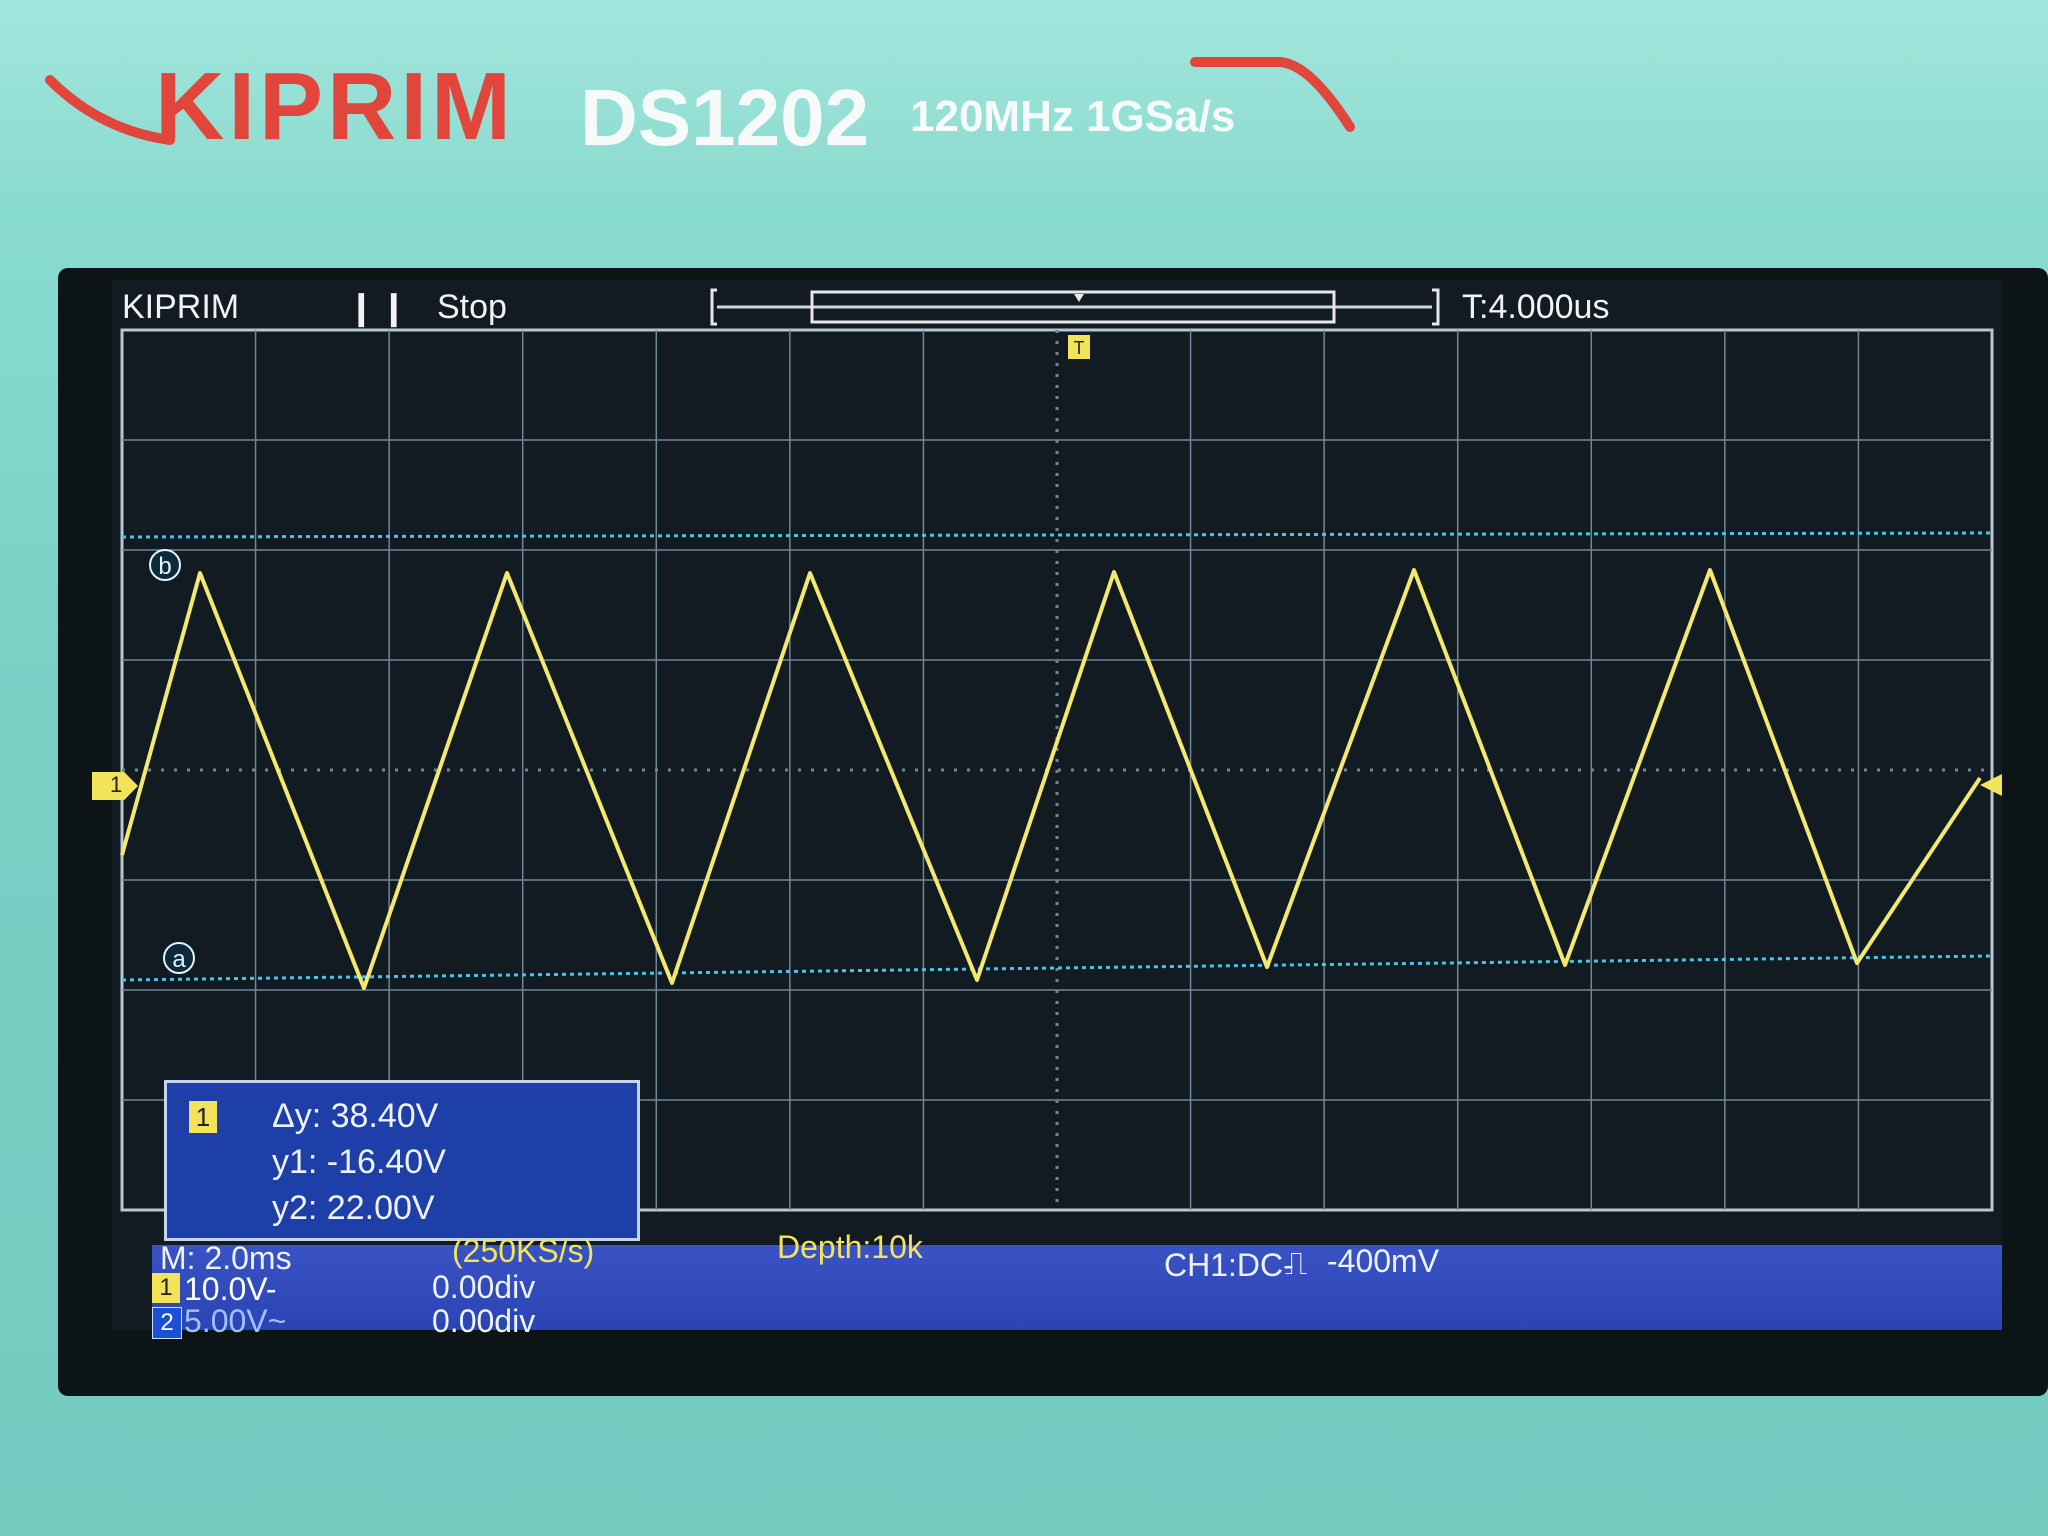  I want to click on svg-text: T, so click(1079, 348).